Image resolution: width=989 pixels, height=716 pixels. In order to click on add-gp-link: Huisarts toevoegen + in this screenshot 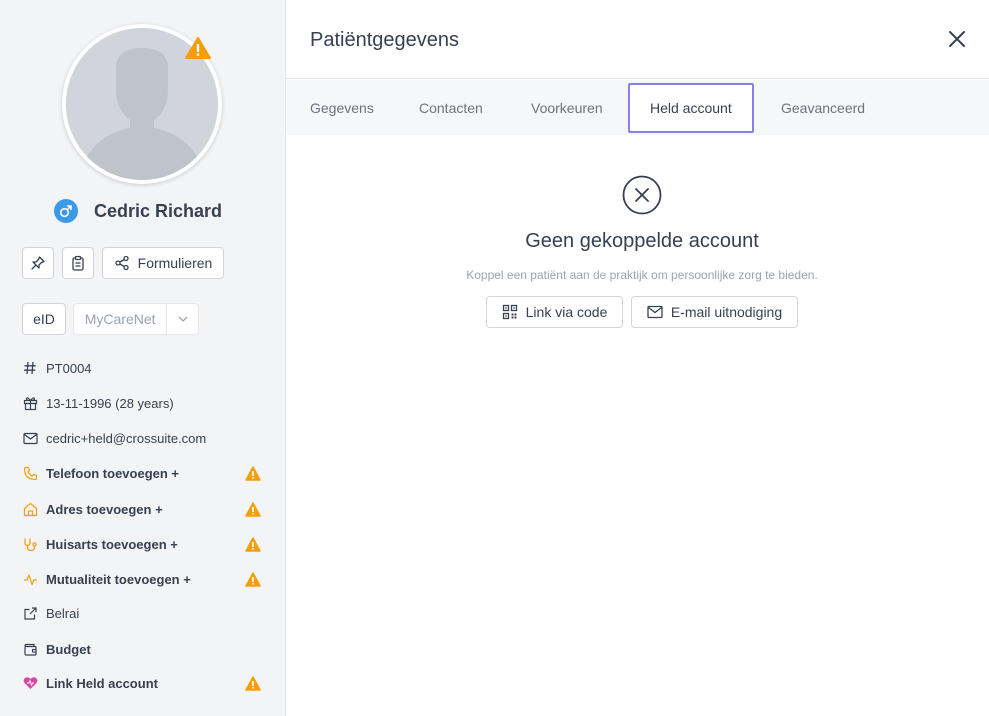, I will do `click(145, 544)`.